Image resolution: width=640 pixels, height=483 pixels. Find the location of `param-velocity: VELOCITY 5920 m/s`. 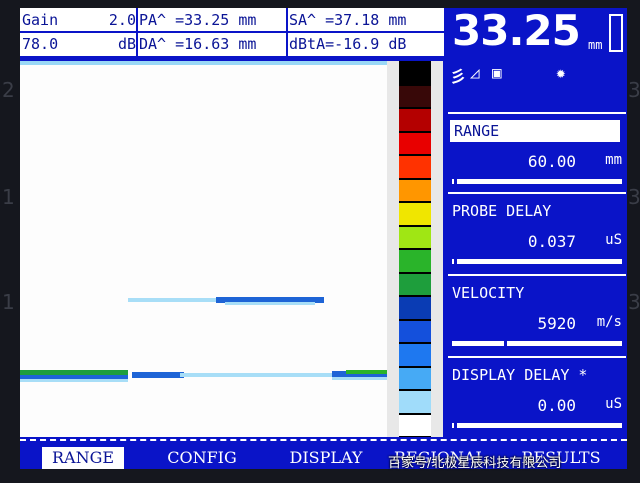

param-velocity: VELOCITY 5920 m/s is located at coordinates (537, 314).